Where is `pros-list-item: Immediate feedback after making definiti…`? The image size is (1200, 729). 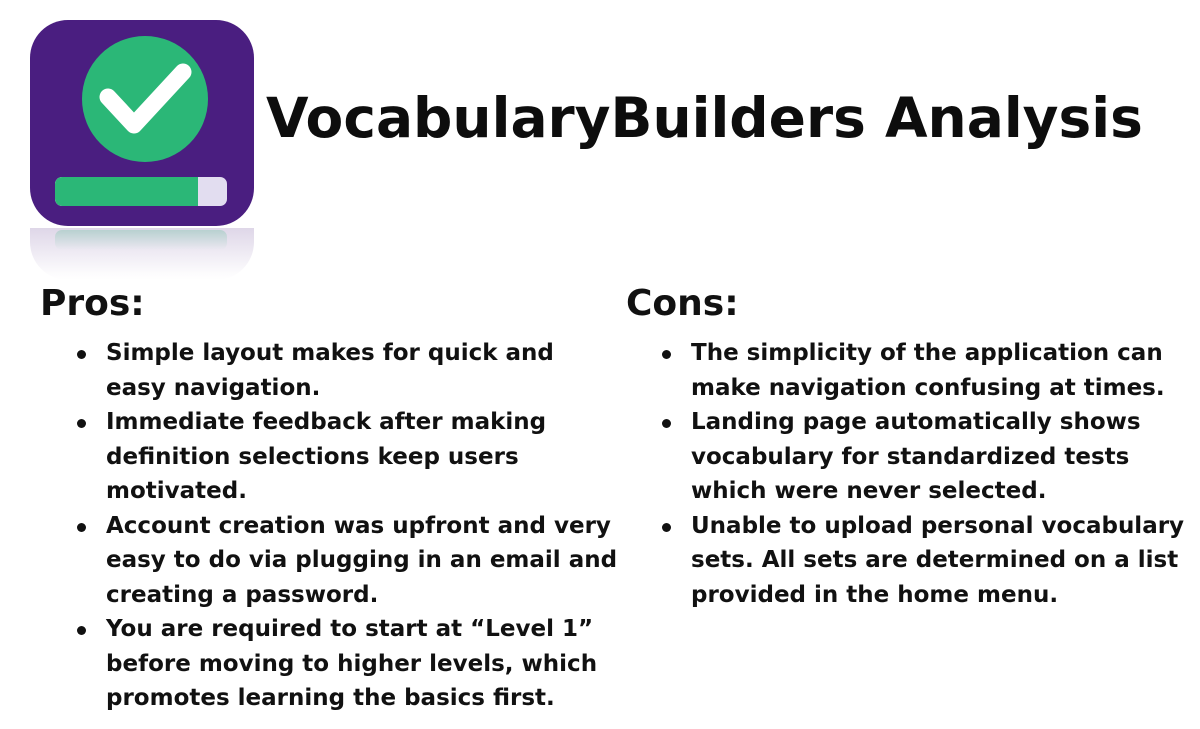
pros-list-item: Immediate feedback after making definiti… is located at coordinates (330, 457).